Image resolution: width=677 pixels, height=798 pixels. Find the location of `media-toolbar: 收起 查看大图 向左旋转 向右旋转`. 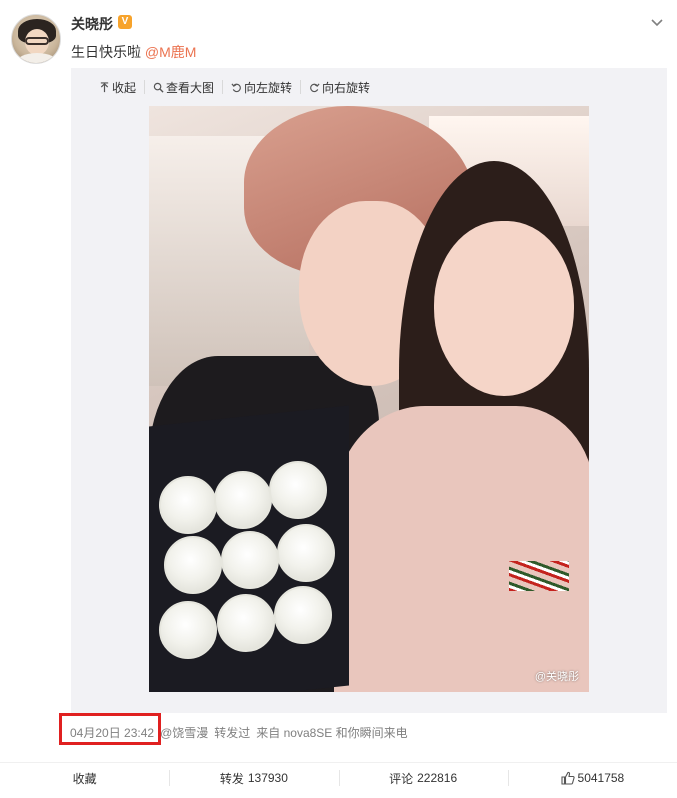

media-toolbar: 收起 查看大图 向左旋转 向右旋转 is located at coordinates (234, 87).